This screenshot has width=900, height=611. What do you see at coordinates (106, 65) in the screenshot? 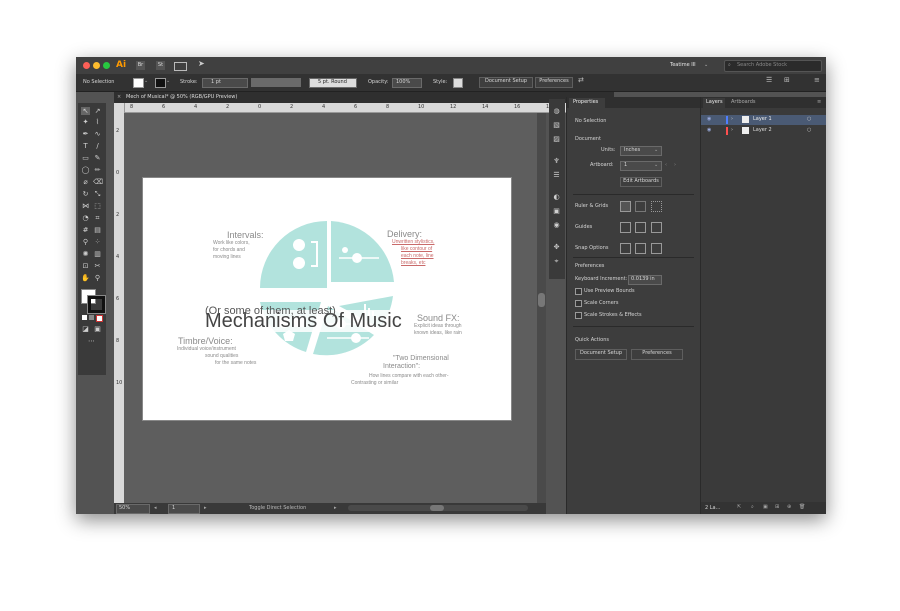
I see `zoom-window-button` at bounding box center [106, 65].